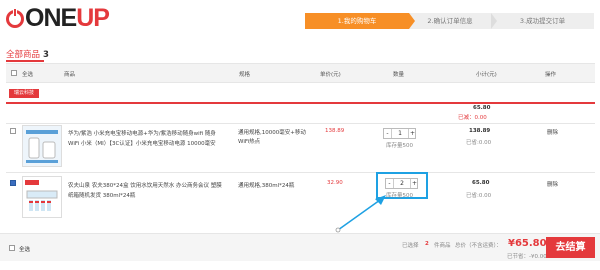 This screenshot has height=270, width=600. What do you see at coordinates (300, 103) in the screenshot?
I see `store-divider` at bounding box center [300, 103].